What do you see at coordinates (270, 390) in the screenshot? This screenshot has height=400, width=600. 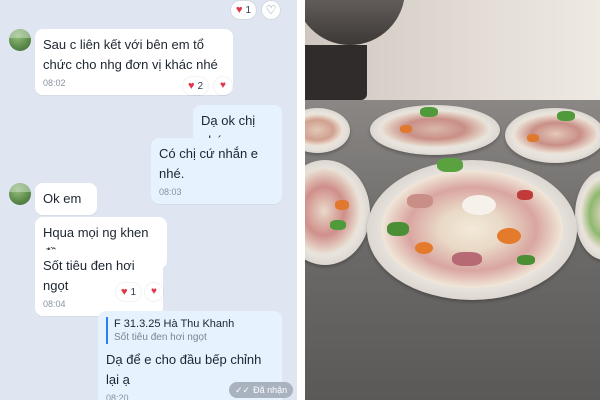 I see `status-label: Đã nhận` at bounding box center [270, 390].